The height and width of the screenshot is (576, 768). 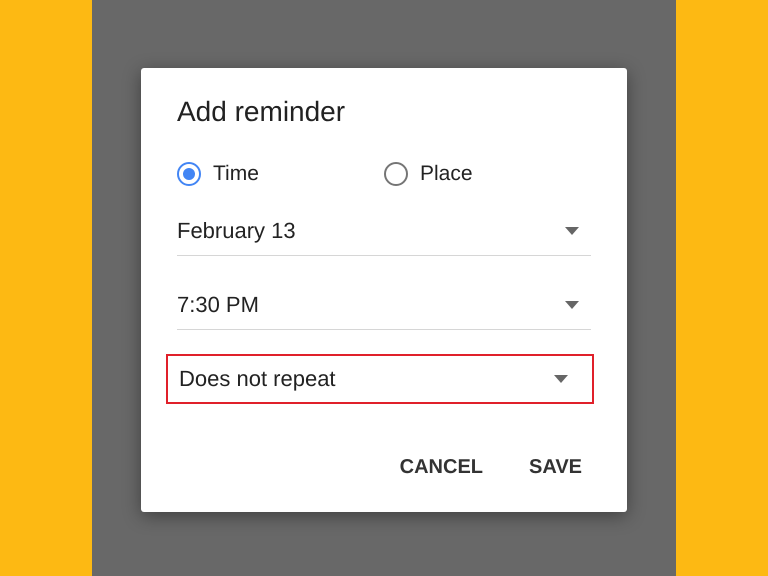 What do you see at coordinates (236, 174) in the screenshot?
I see `radio-label: Time` at bounding box center [236, 174].